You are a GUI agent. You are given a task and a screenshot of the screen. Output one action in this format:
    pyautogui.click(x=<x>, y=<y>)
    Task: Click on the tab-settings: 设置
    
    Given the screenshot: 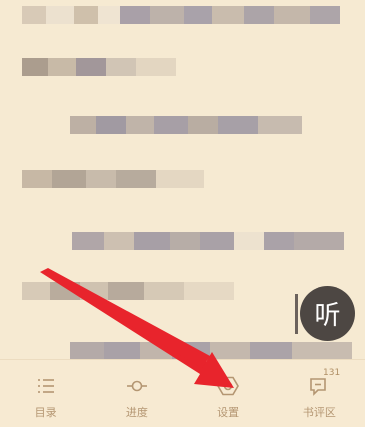 What is the action you would take?
    pyautogui.click(x=228, y=393)
    